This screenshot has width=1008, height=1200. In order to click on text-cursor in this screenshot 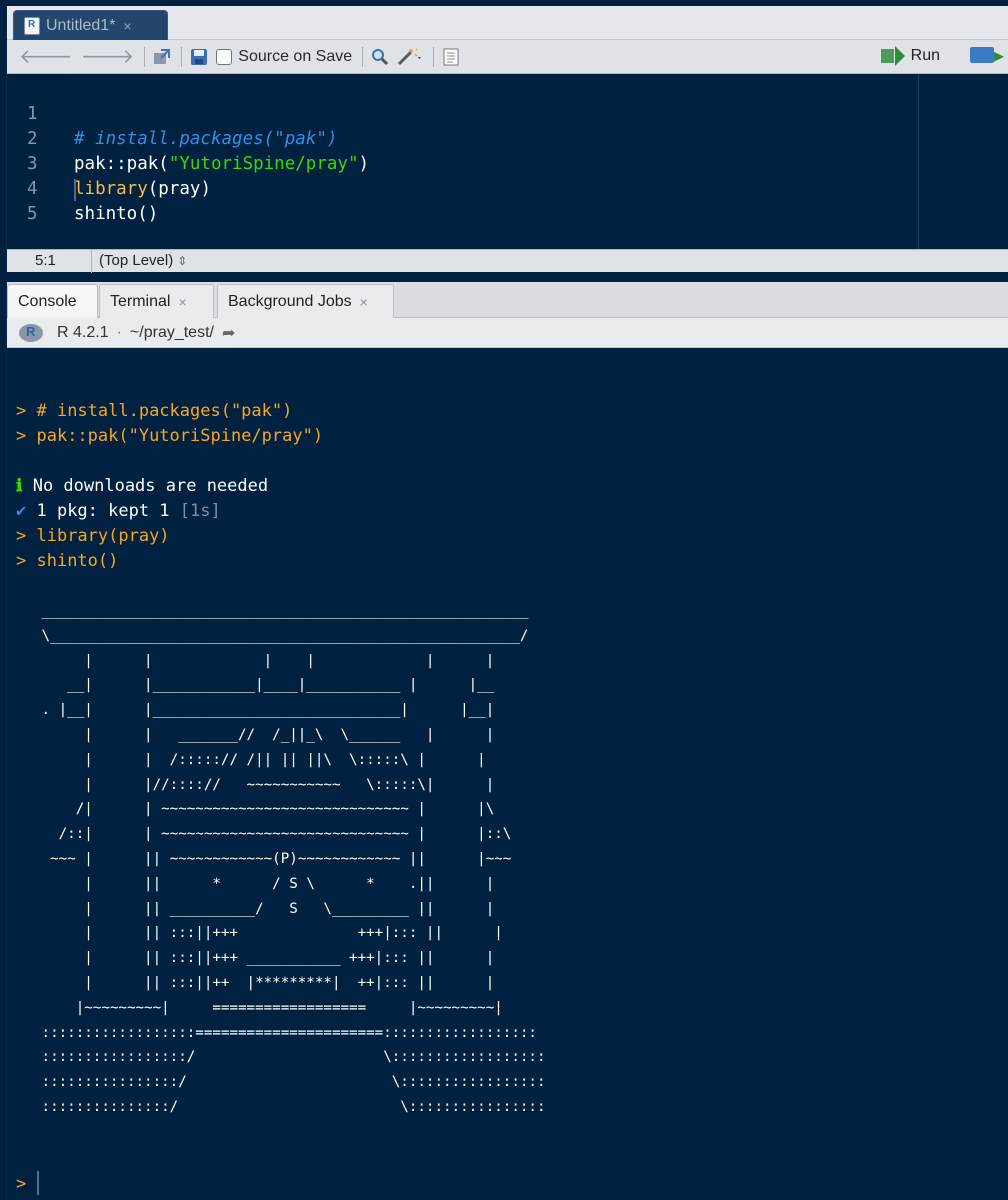, I will do `click(75, 190)`.